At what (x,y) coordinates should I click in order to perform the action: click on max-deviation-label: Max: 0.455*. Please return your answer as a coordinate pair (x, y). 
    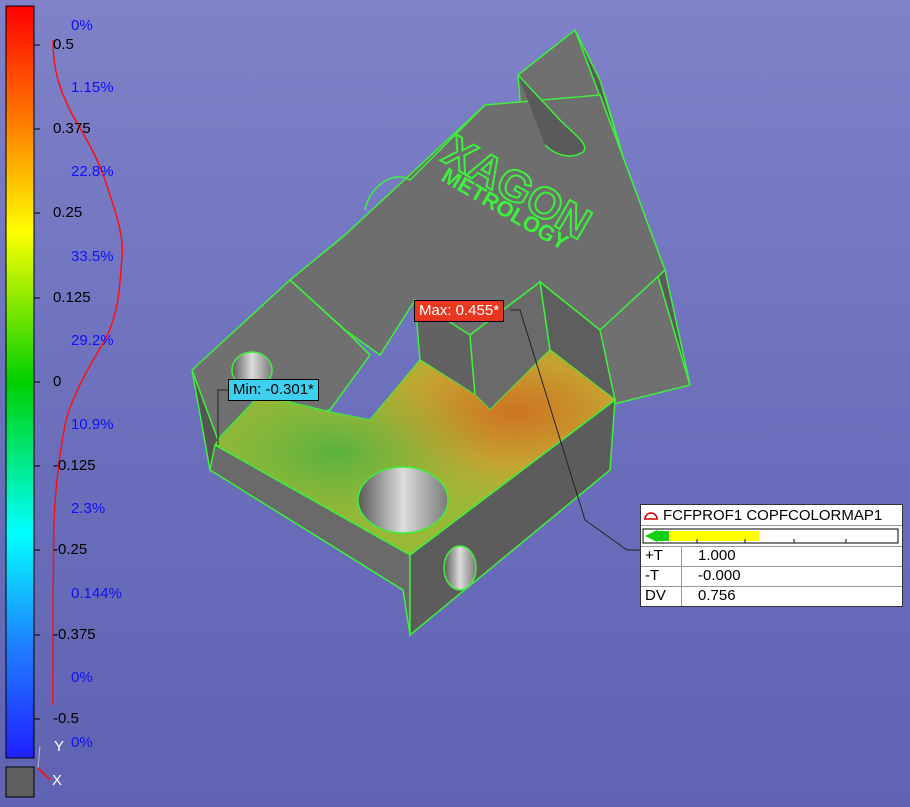
    Looking at the image, I should click on (459, 311).